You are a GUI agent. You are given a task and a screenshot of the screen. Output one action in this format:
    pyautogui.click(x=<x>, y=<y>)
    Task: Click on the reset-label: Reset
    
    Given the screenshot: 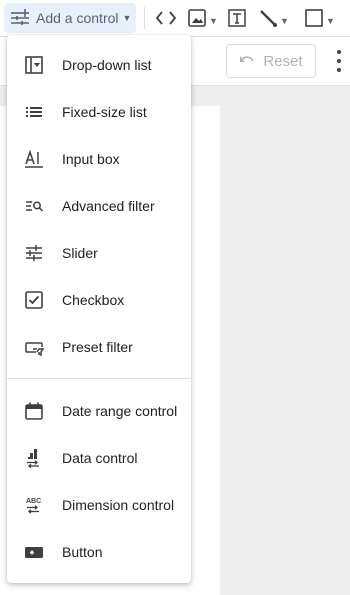 What is the action you would take?
    pyautogui.click(x=283, y=61)
    